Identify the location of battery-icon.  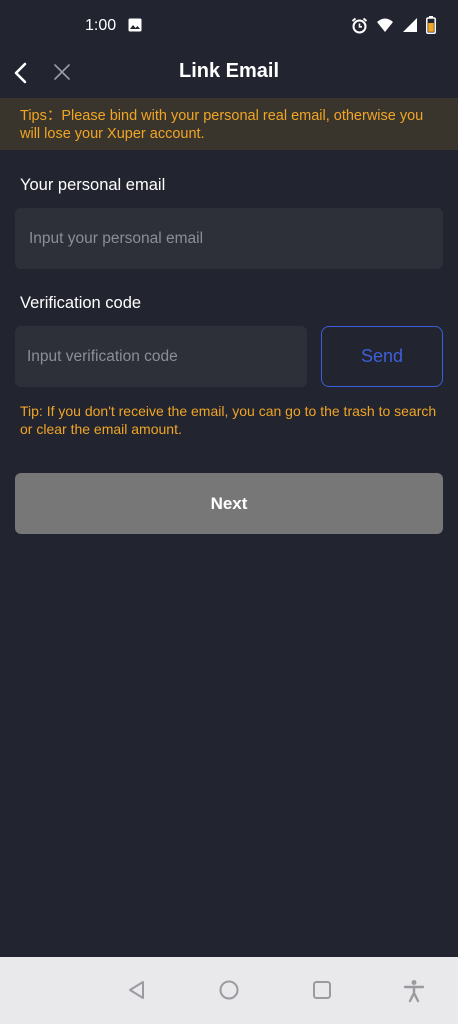
(431, 27).